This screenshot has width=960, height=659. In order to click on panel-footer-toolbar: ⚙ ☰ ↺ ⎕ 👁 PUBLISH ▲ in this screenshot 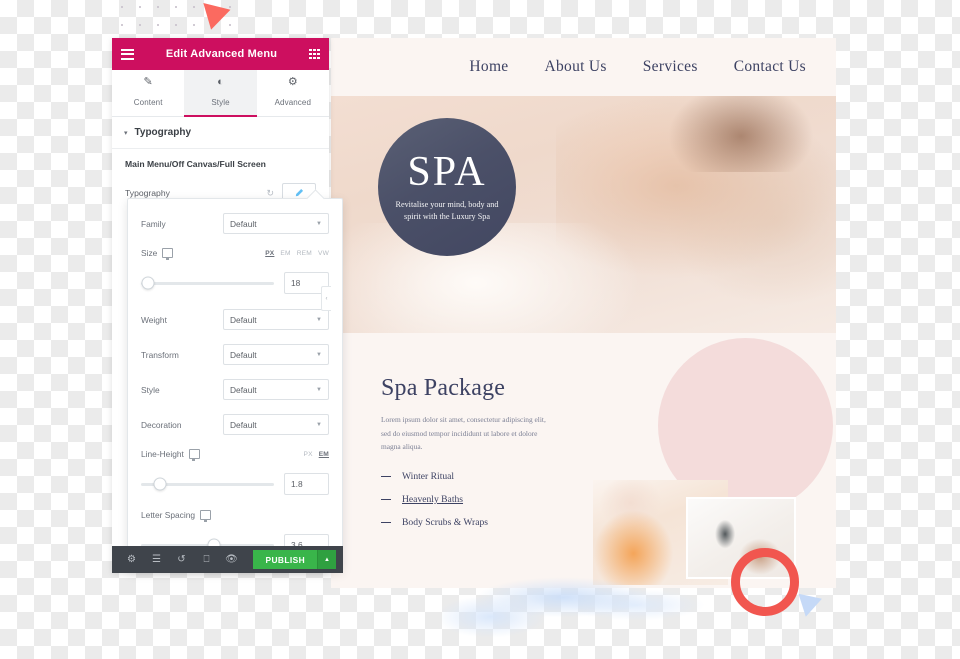, I will do `click(227, 559)`.